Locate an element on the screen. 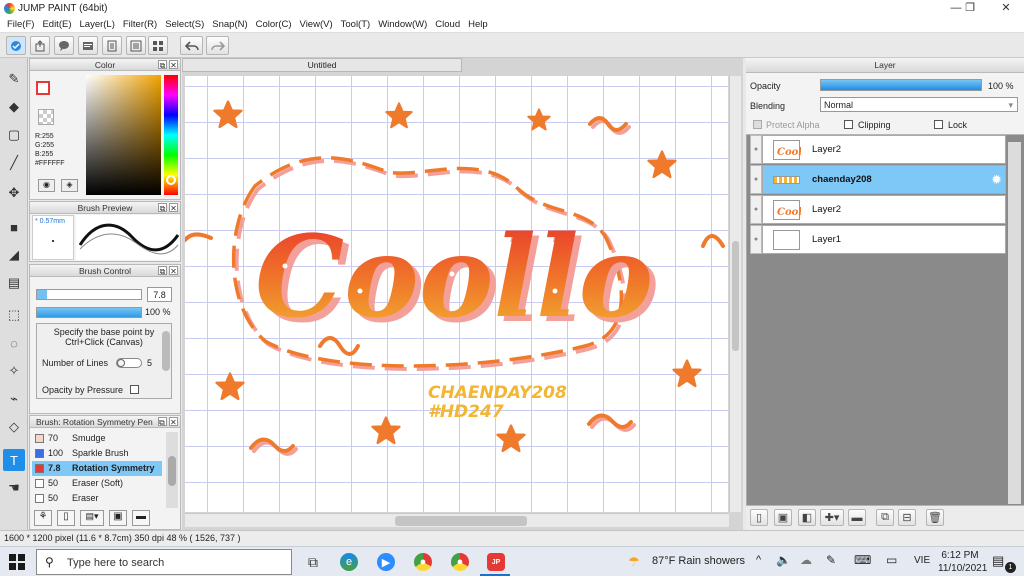  clipping-checkbox is located at coordinates (848, 124).